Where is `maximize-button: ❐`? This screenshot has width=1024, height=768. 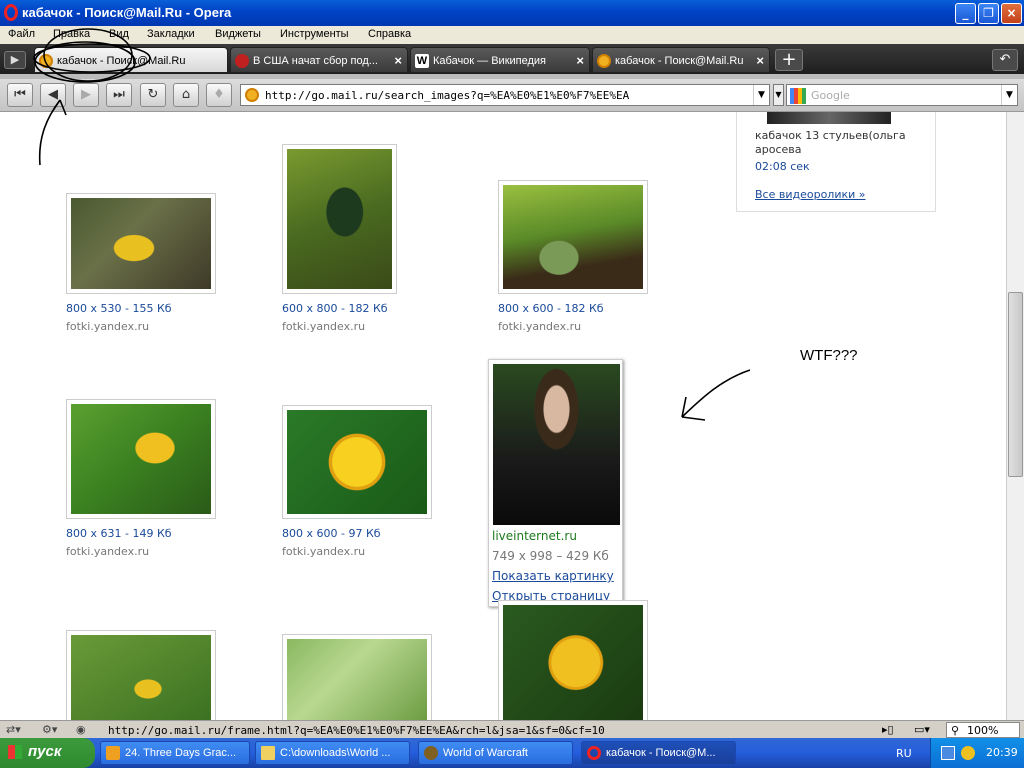
maximize-button: ❐ is located at coordinates (988, 13).